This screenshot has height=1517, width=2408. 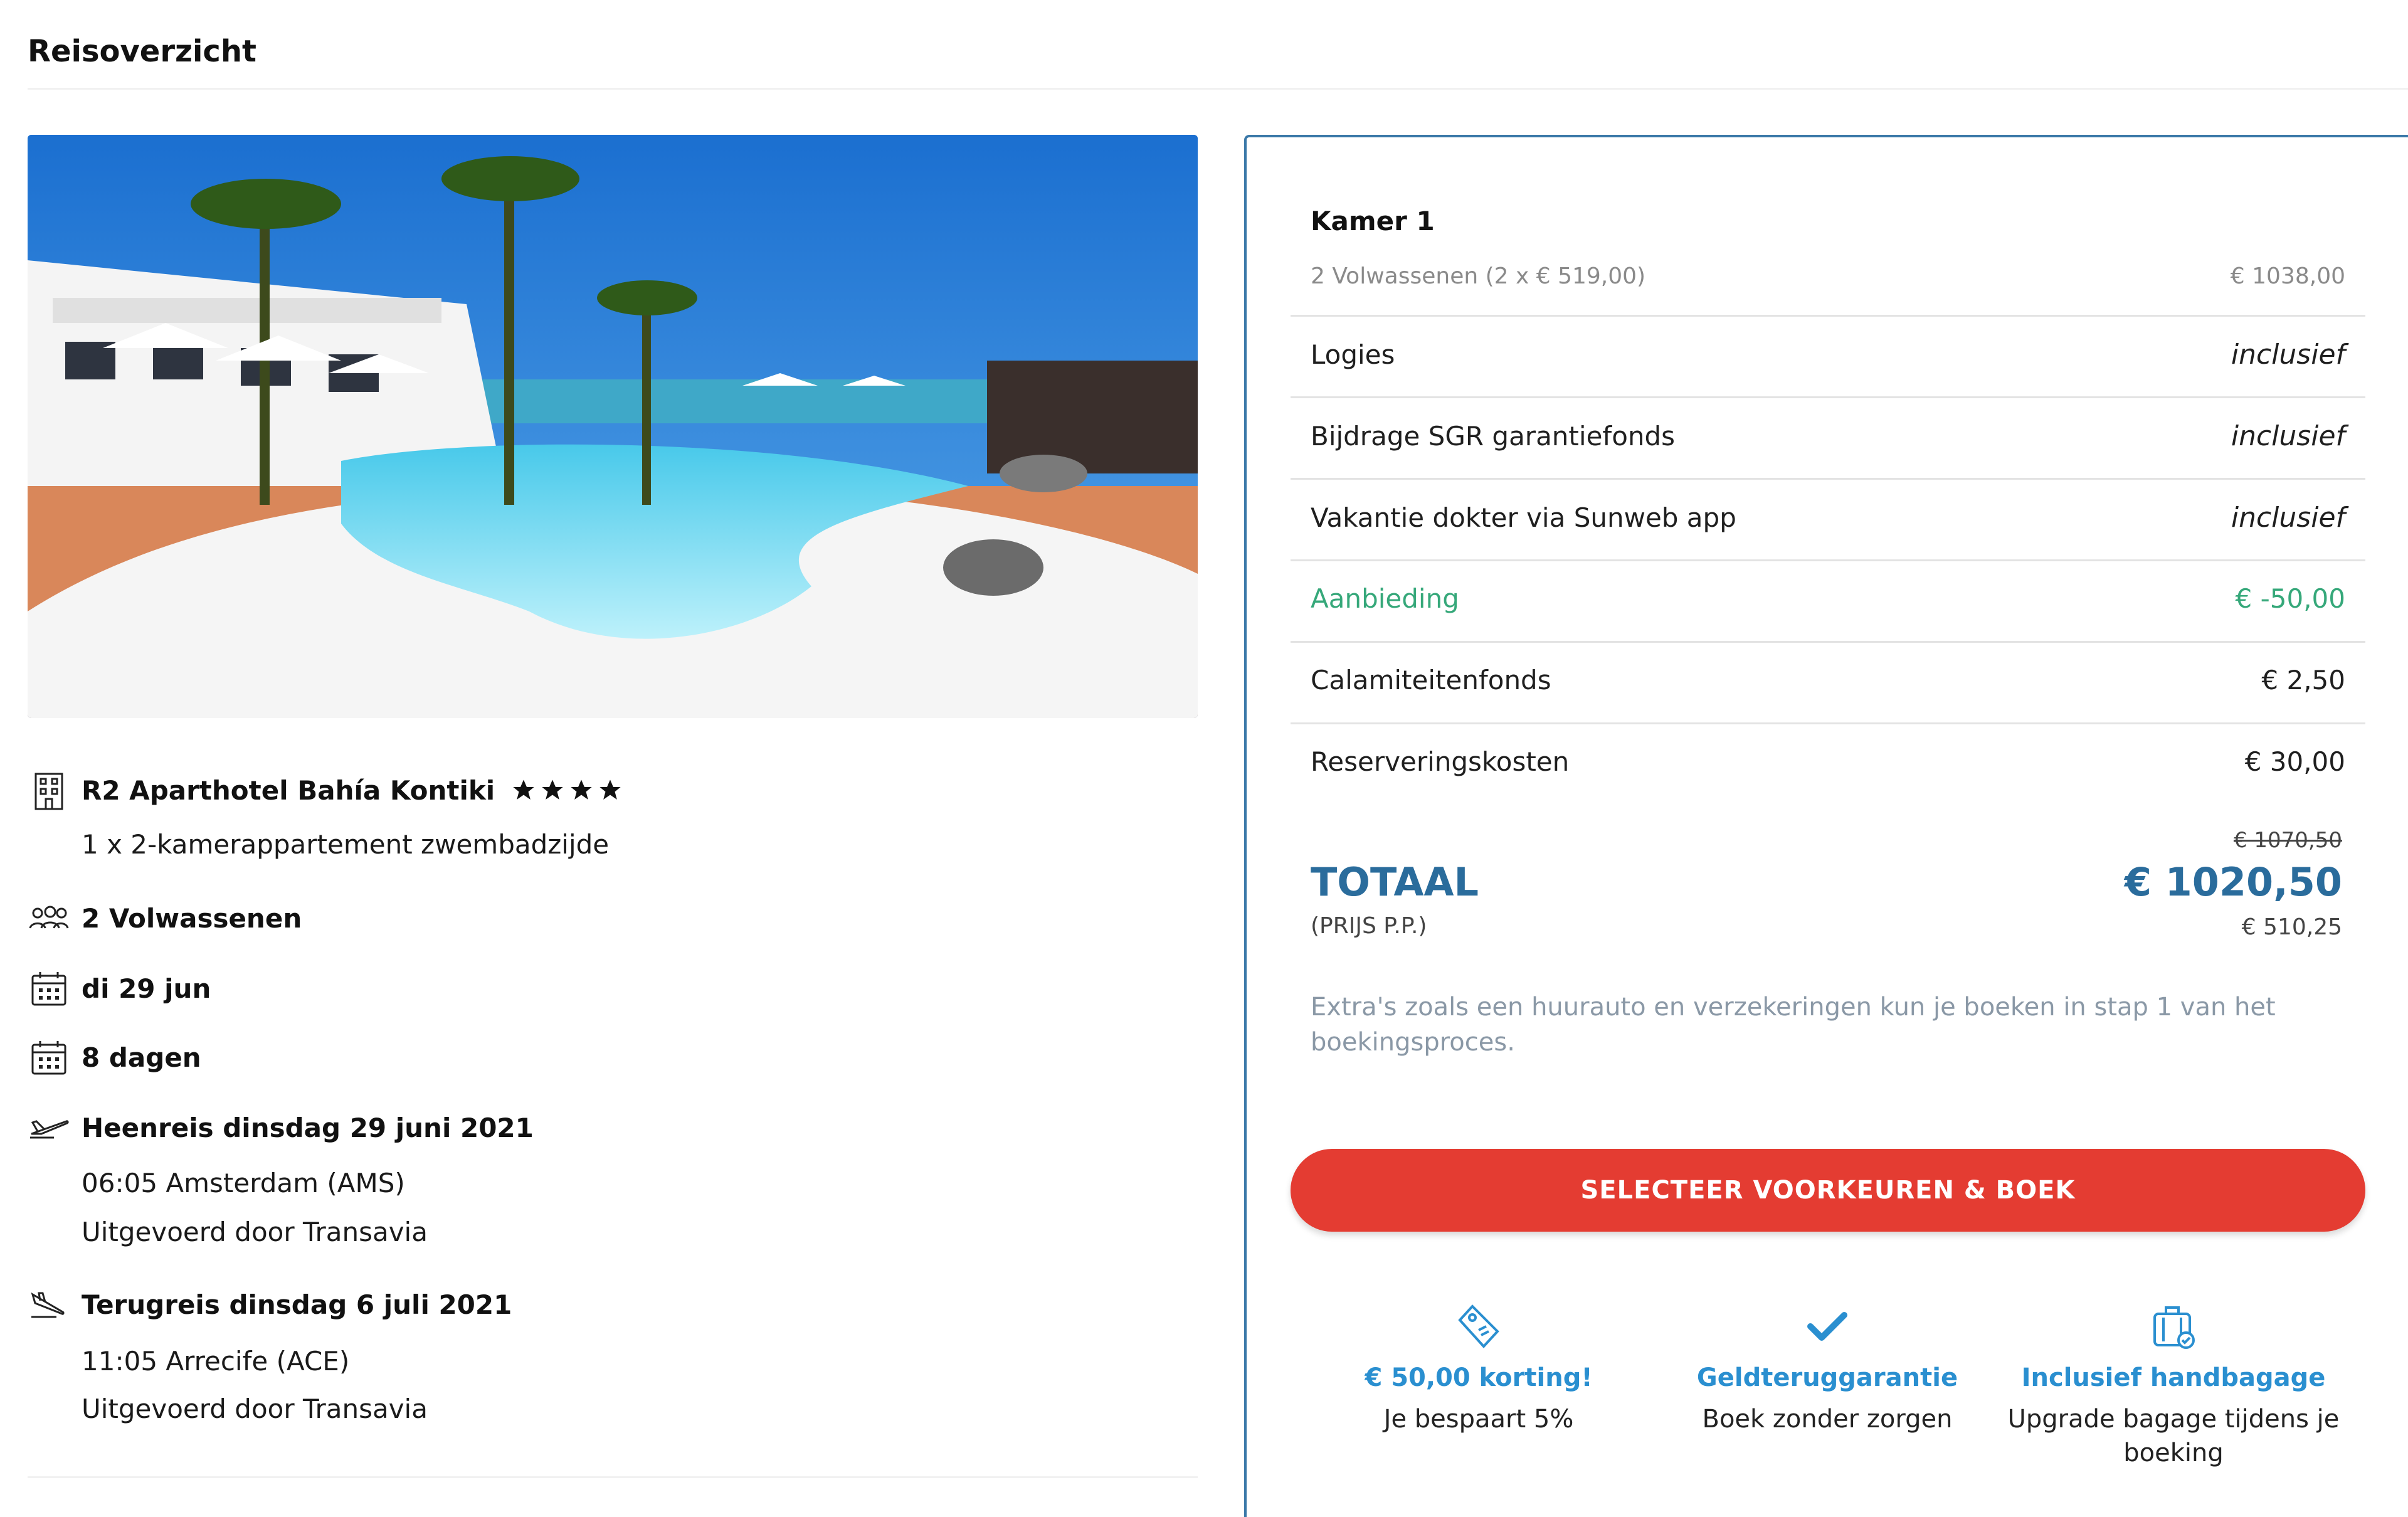 What do you see at coordinates (1828, 1190) in the screenshot?
I see `select-preferences-book-button: SELECTEER VOORKEUREN & BOEK` at bounding box center [1828, 1190].